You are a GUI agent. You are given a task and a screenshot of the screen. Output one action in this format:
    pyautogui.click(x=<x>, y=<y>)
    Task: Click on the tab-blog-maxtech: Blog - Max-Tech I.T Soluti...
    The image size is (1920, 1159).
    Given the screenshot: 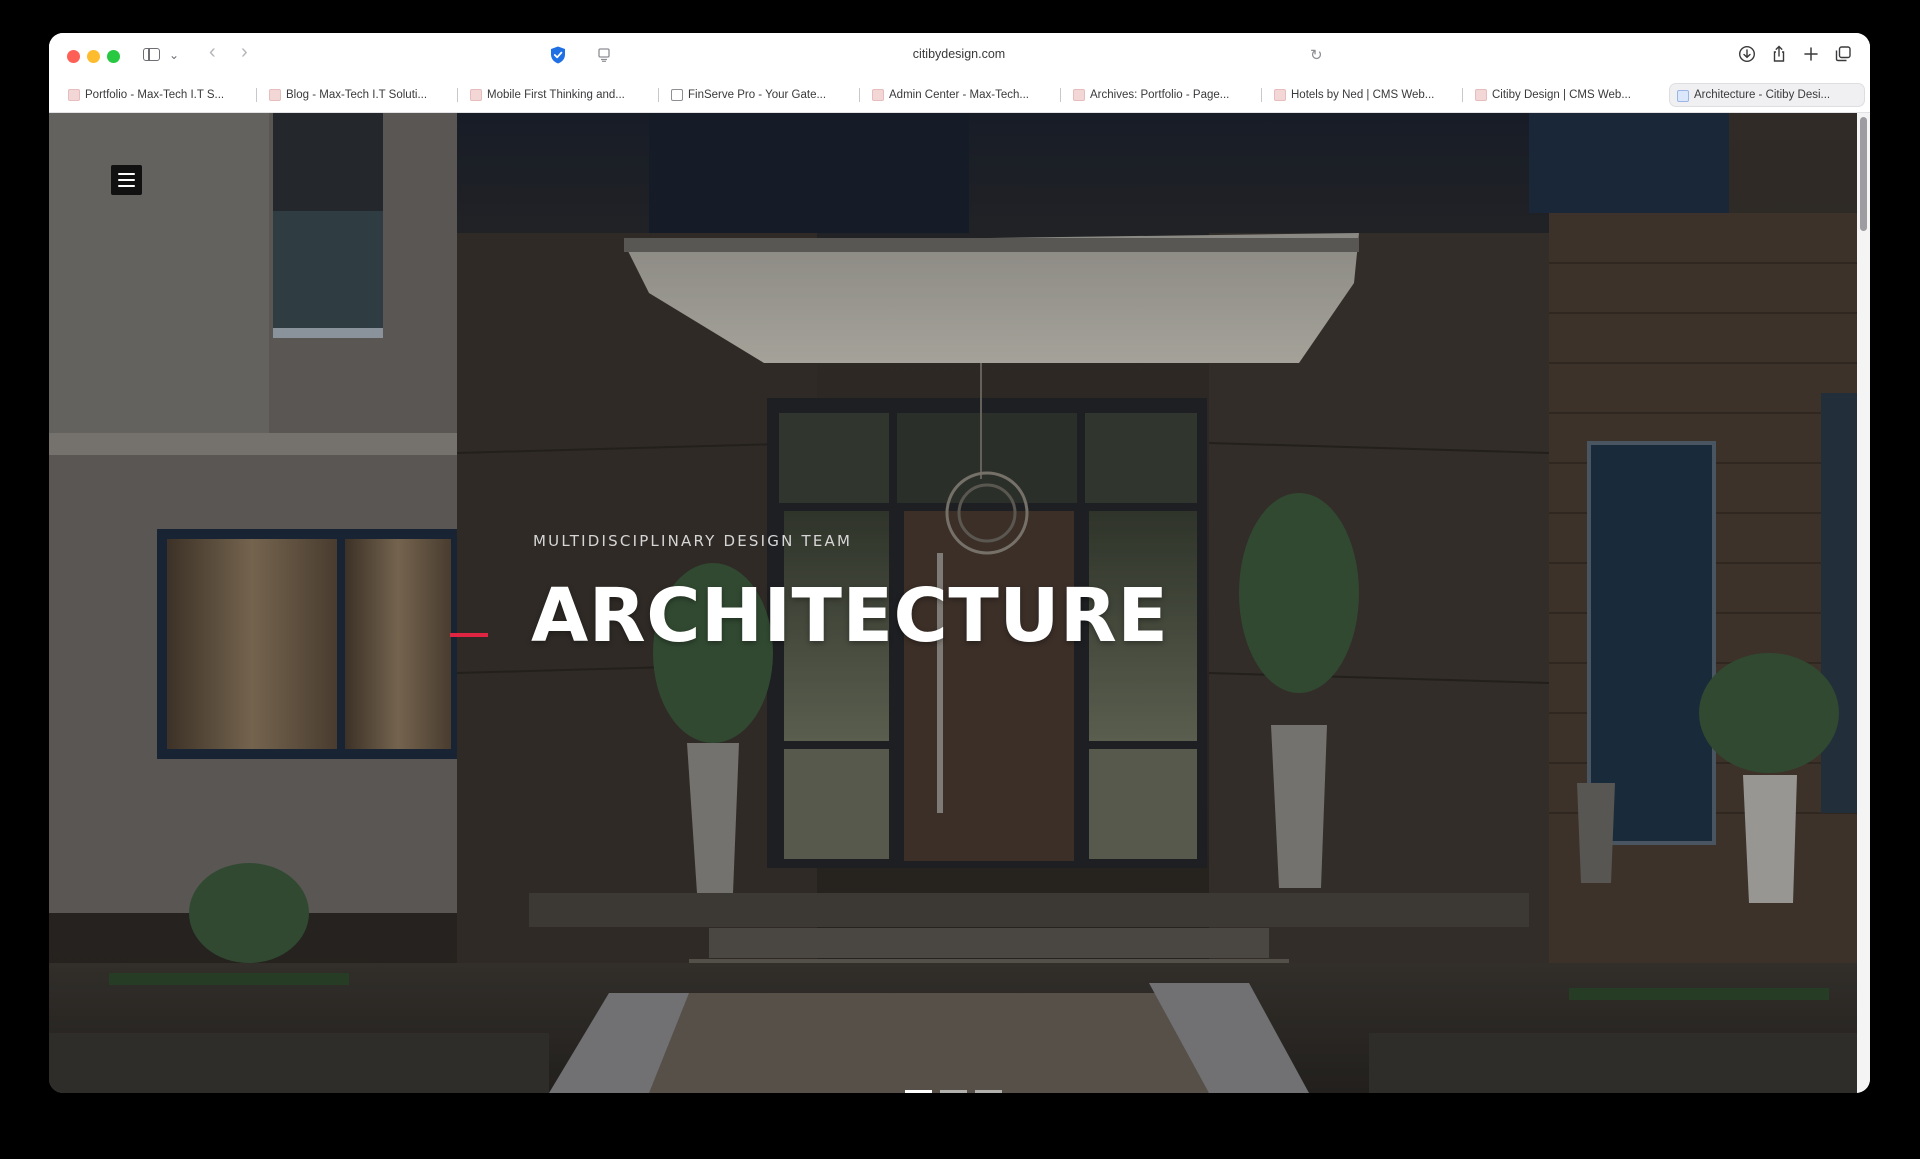 What is the action you would take?
    pyautogui.click(x=360, y=95)
    